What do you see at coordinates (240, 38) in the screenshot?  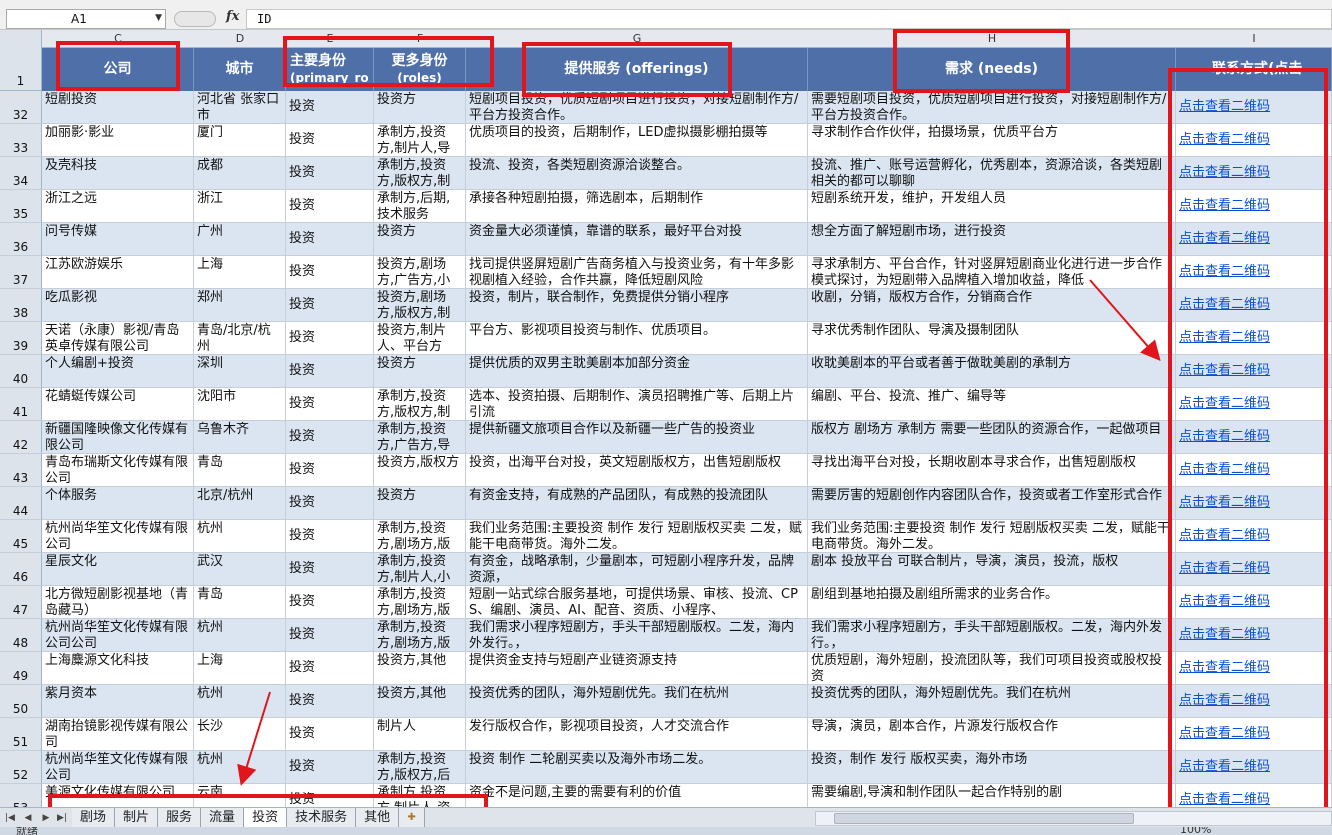 I see `column-header-d: D` at bounding box center [240, 38].